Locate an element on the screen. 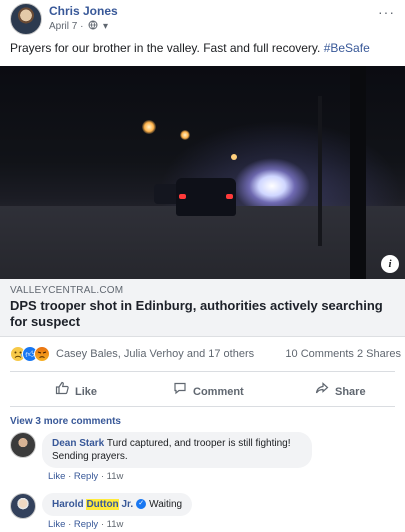  post-header: Chris Jones April 7 · ▾ ··· is located at coordinates (202, 19).